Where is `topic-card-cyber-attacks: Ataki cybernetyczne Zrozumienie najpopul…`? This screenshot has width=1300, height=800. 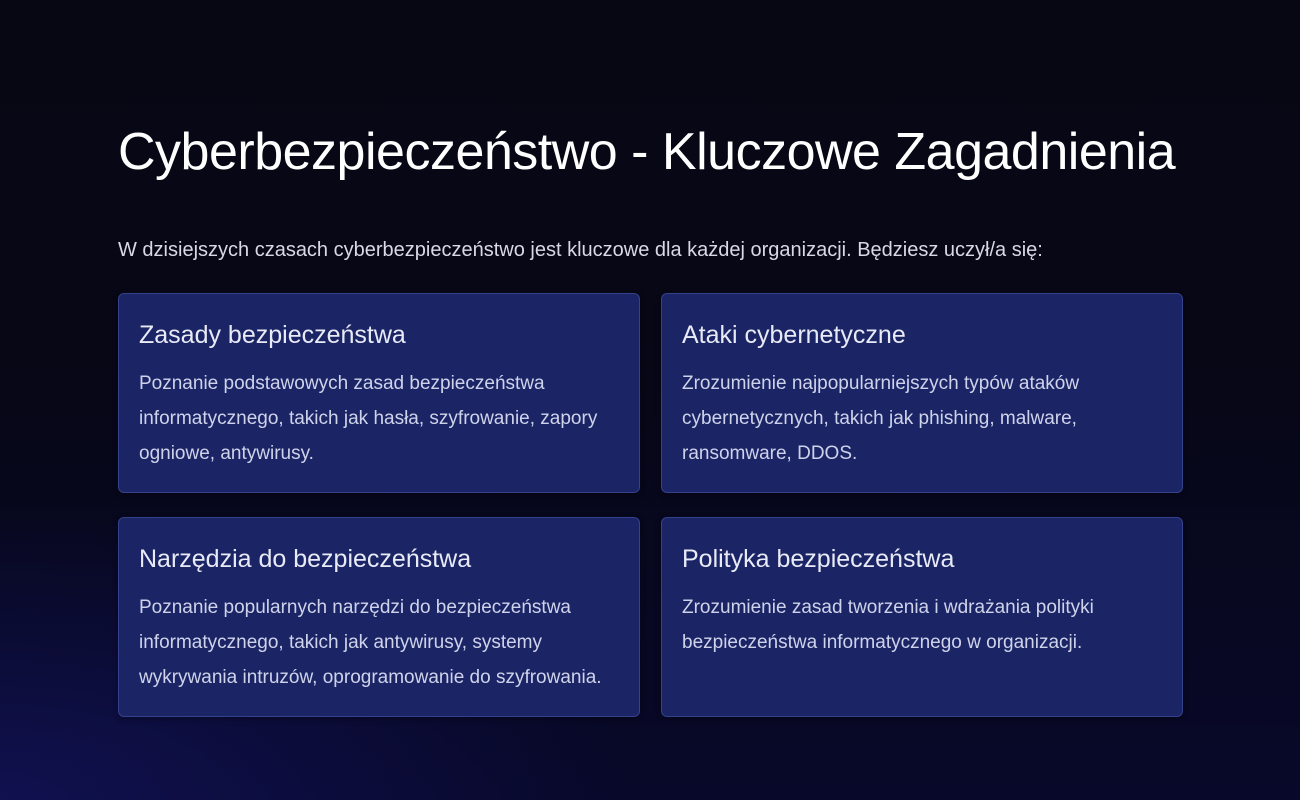 topic-card-cyber-attacks: Ataki cybernetyczne Zrozumienie najpopul… is located at coordinates (922, 393).